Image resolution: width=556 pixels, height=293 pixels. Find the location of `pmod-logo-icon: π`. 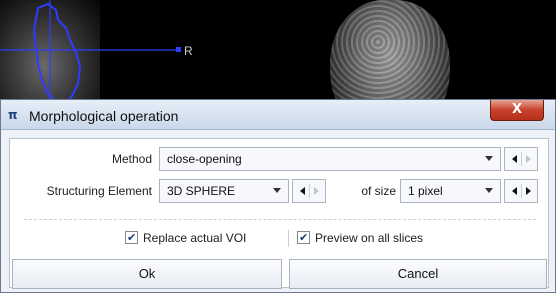

pmod-logo-icon: π is located at coordinates (13, 115).